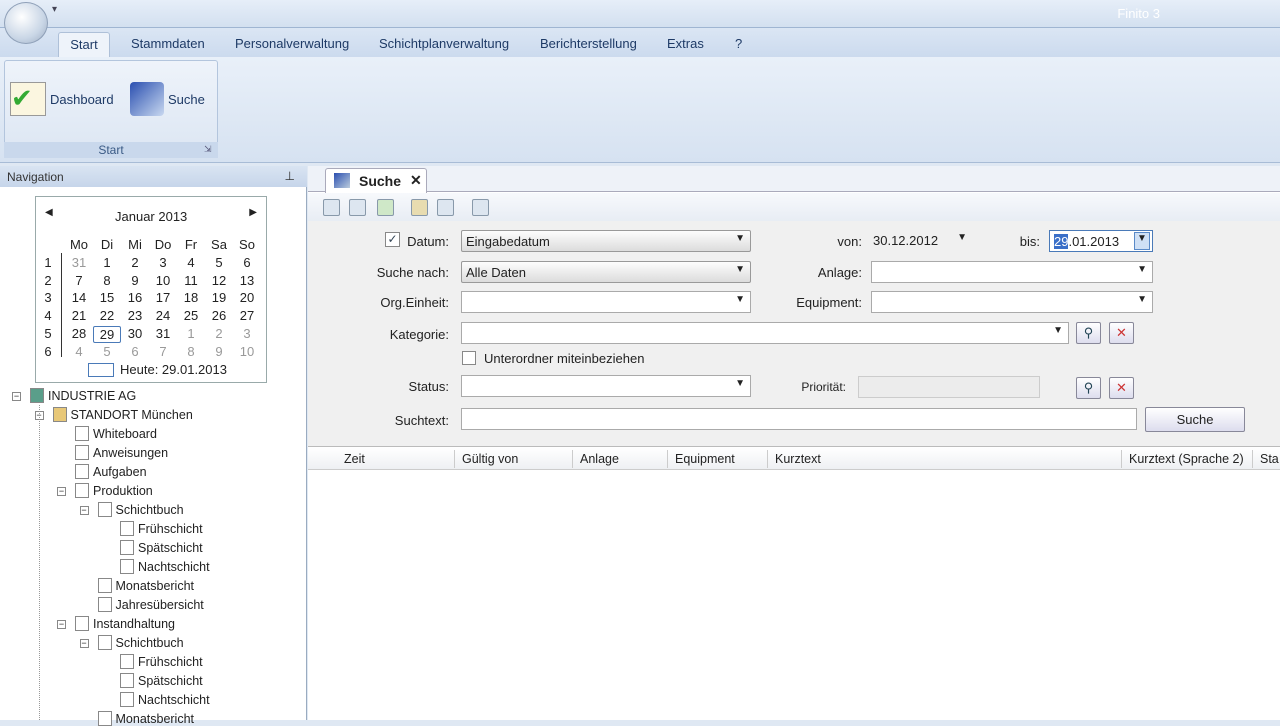  What do you see at coordinates (1269, 459) in the screenshot?
I see `column-header: Sta` at bounding box center [1269, 459].